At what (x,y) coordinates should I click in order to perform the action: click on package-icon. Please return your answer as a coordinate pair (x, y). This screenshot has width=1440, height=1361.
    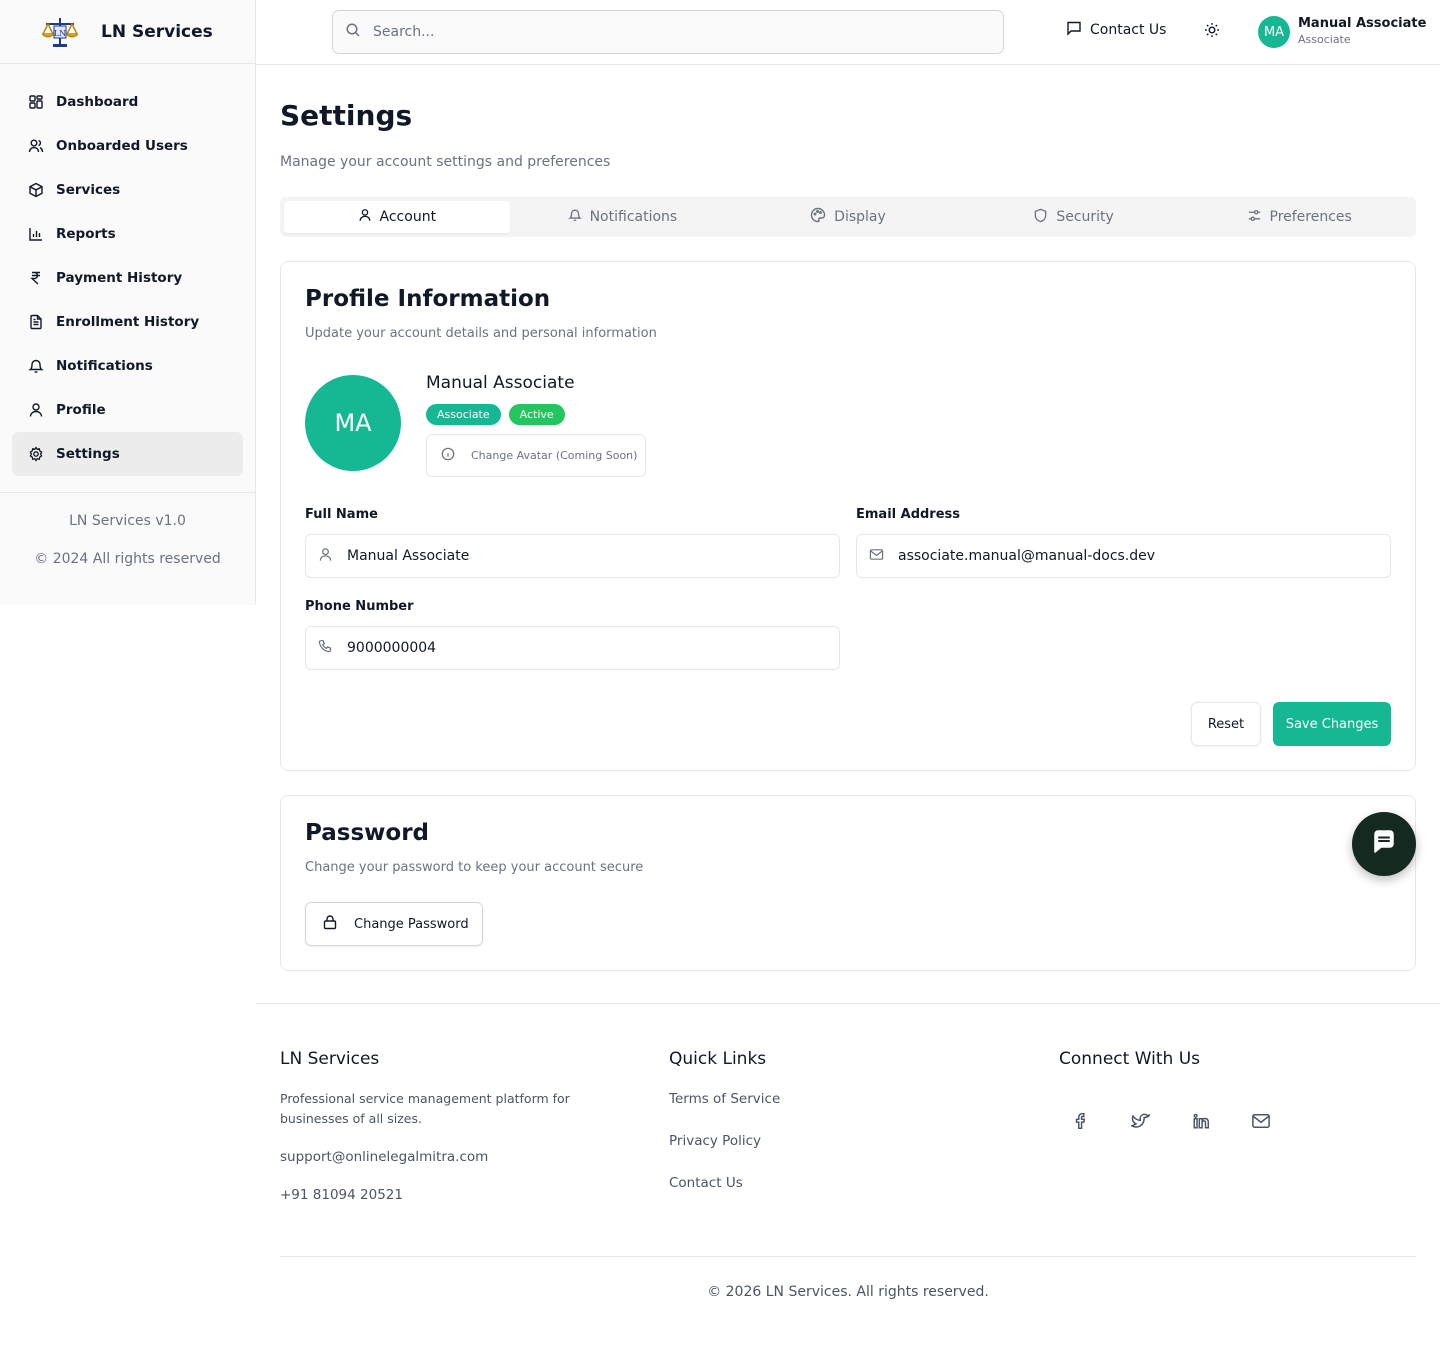
    Looking at the image, I should click on (36, 190).